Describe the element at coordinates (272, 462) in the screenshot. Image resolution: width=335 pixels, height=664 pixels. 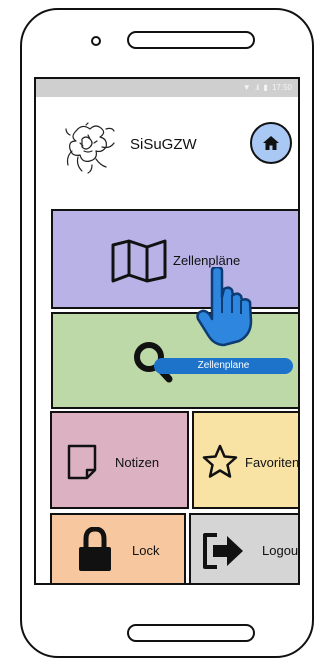
I see `favoriten-label: Favoriten` at that location.